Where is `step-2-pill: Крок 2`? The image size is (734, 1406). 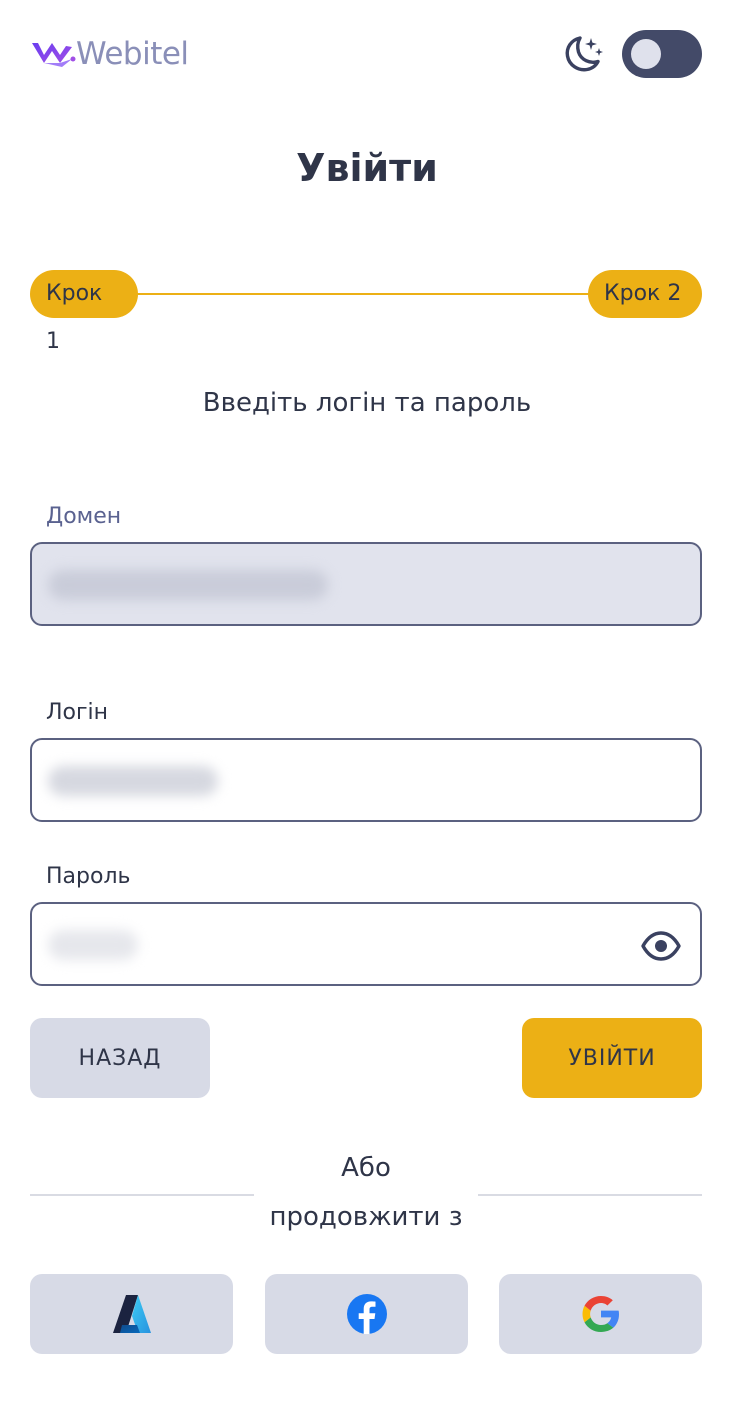 step-2-pill: Крок 2 is located at coordinates (645, 294).